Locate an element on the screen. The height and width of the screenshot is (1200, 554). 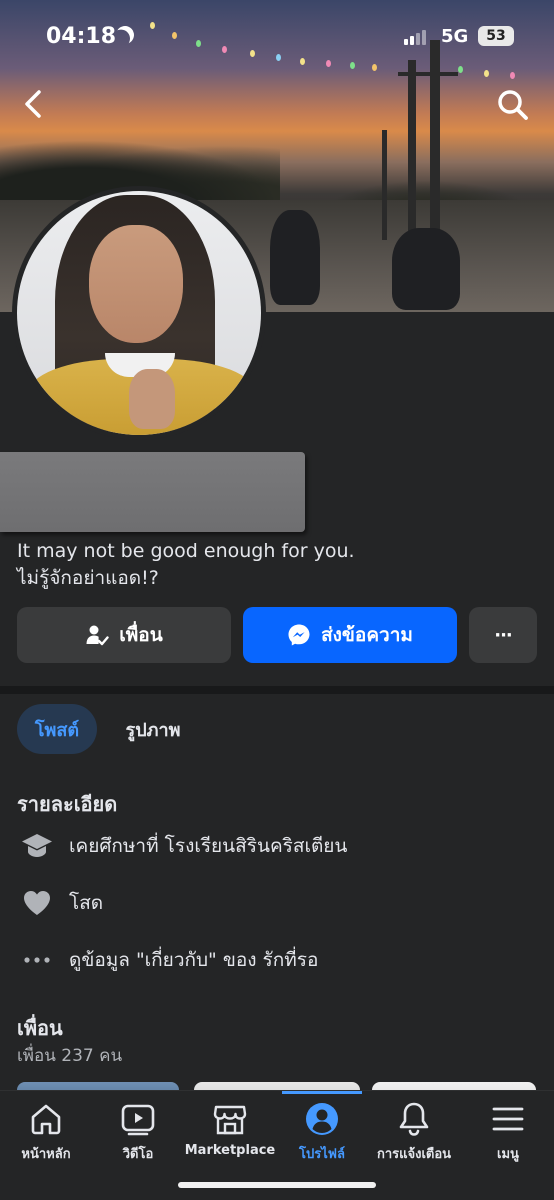
nav-marketplace-label: Marketplace is located at coordinates (230, 1150).